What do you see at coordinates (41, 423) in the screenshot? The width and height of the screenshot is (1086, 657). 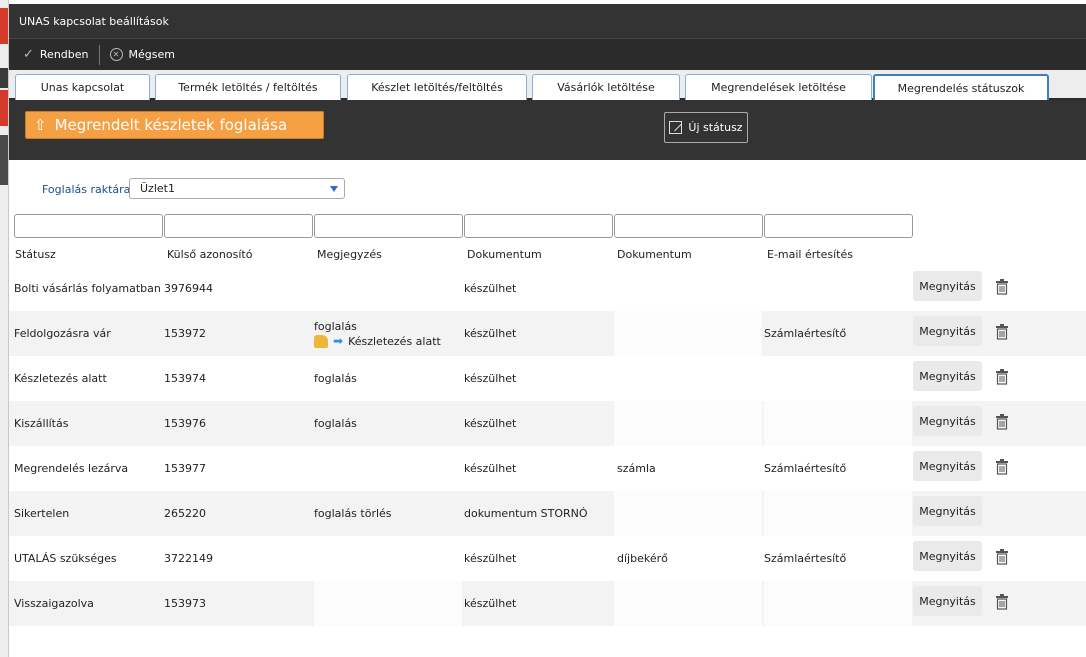 I see `cell-status: Kiszállítás` at bounding box center [41, 423].